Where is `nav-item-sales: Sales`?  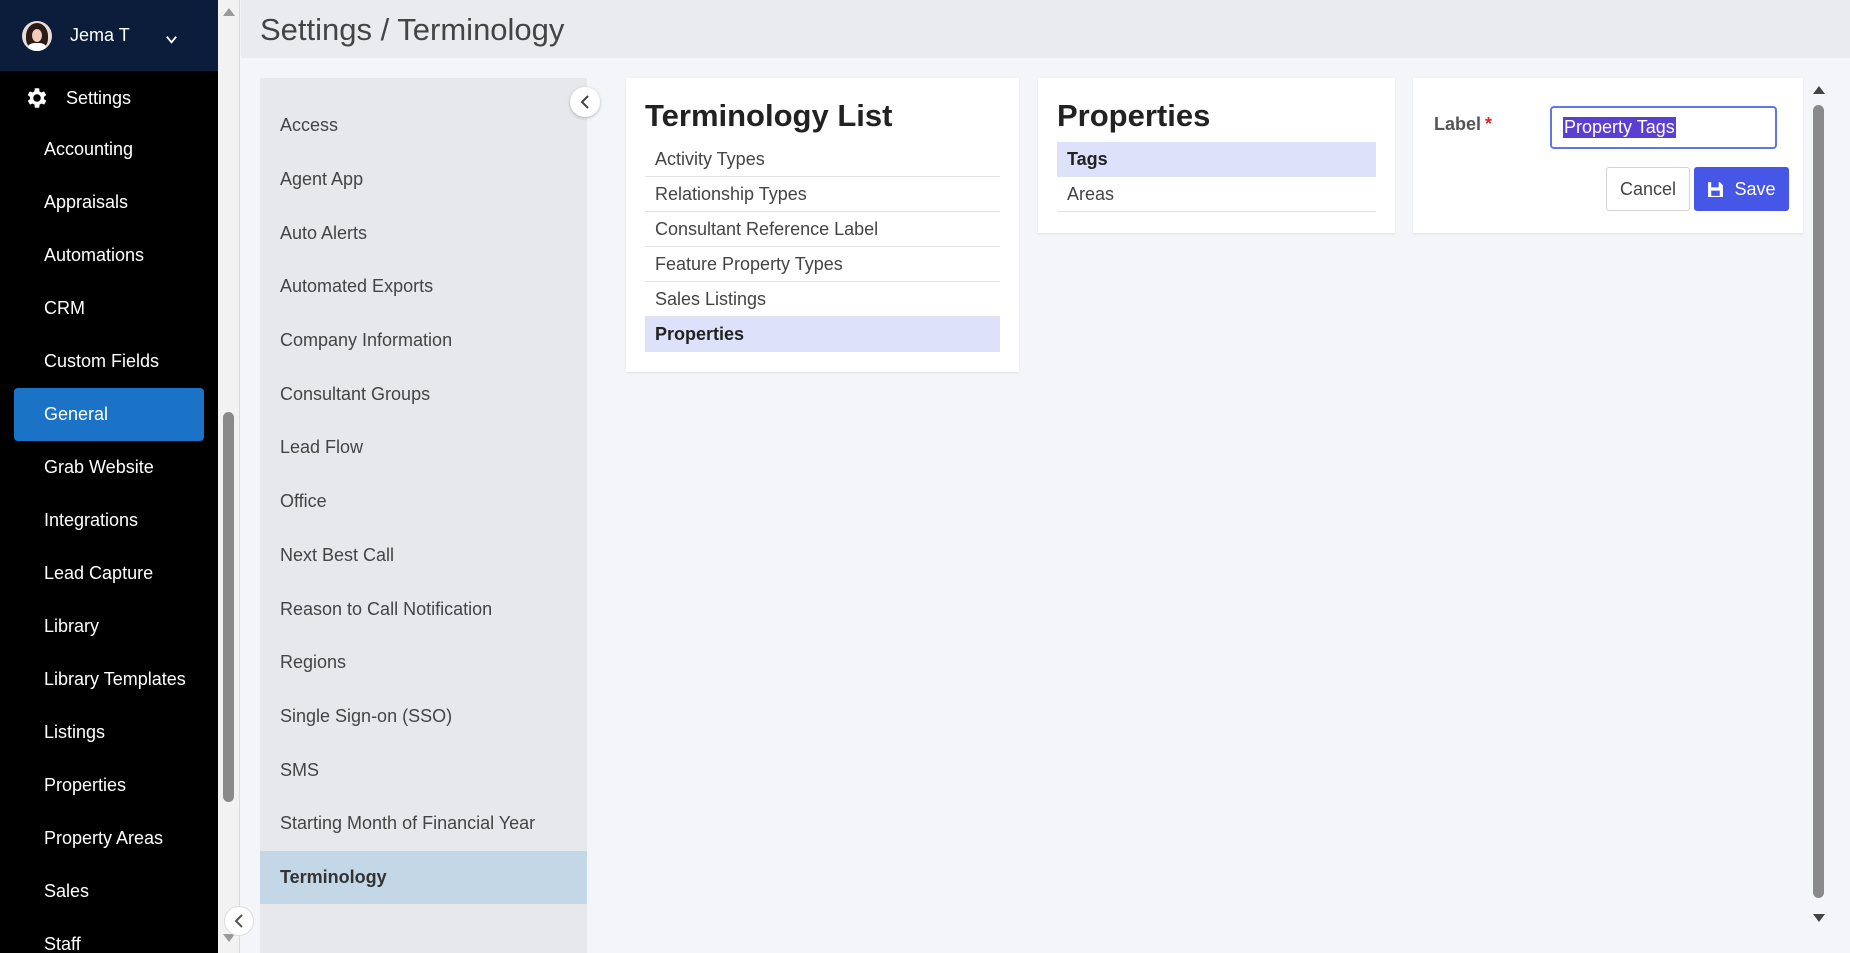
nav-item-sales: Sales is located at coordinates (109, 891).